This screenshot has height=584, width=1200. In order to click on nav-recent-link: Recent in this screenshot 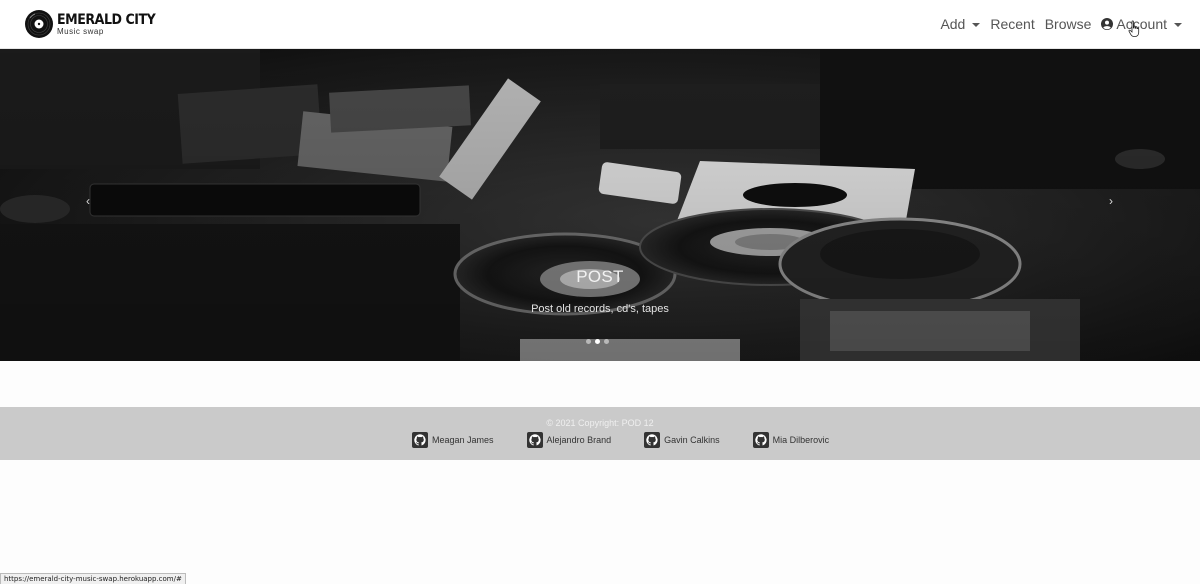, I will do `click(1012, 24)`.